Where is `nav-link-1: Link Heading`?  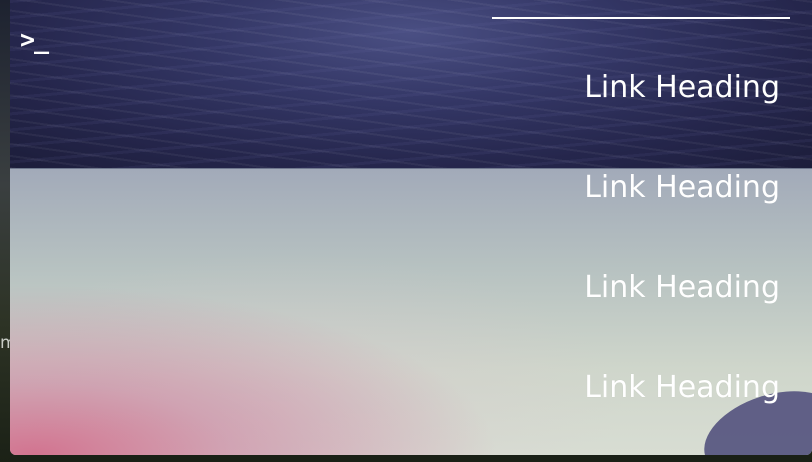 nav-link-1: Link Heading is located at coordinates (682, 88).